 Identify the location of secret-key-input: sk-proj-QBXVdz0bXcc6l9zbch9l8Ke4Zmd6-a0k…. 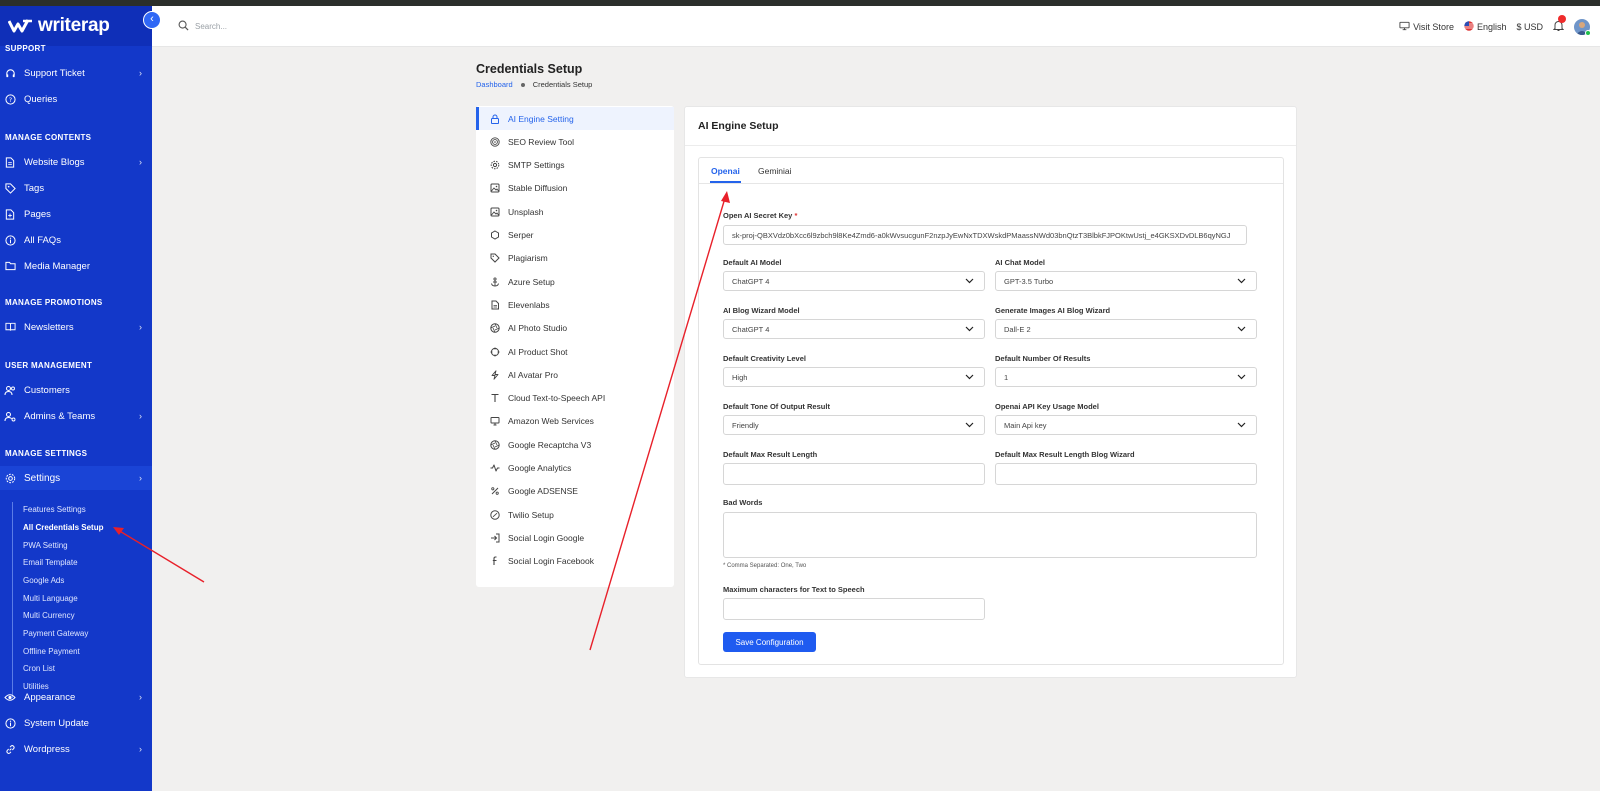
(985, 235).